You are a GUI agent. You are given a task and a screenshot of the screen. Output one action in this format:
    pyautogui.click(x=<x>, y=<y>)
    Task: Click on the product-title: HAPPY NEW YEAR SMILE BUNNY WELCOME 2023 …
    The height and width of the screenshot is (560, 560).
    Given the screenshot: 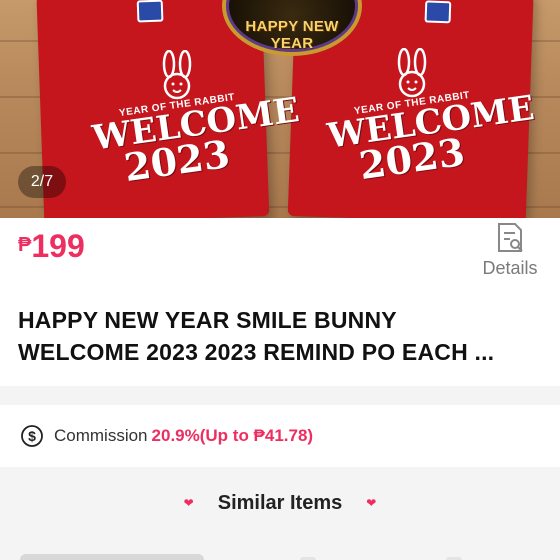 What is the action you would take?
    pyautogui.click(x=283, y=336)
    